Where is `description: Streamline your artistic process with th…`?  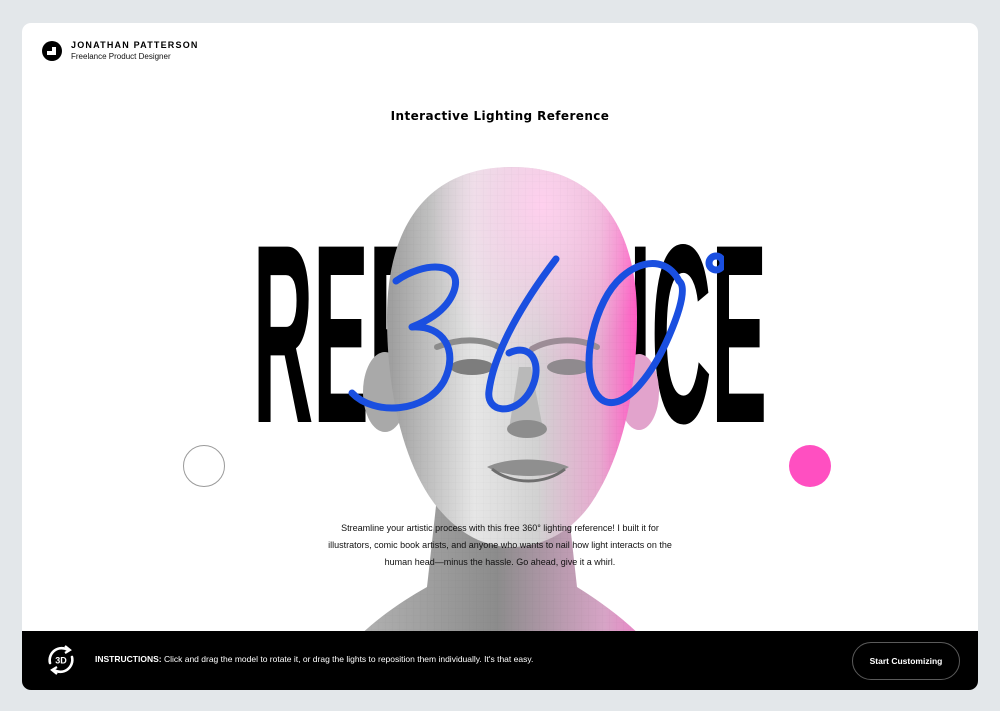
description: Streamline your artistic process with th… is located at coordinates (500, 545).